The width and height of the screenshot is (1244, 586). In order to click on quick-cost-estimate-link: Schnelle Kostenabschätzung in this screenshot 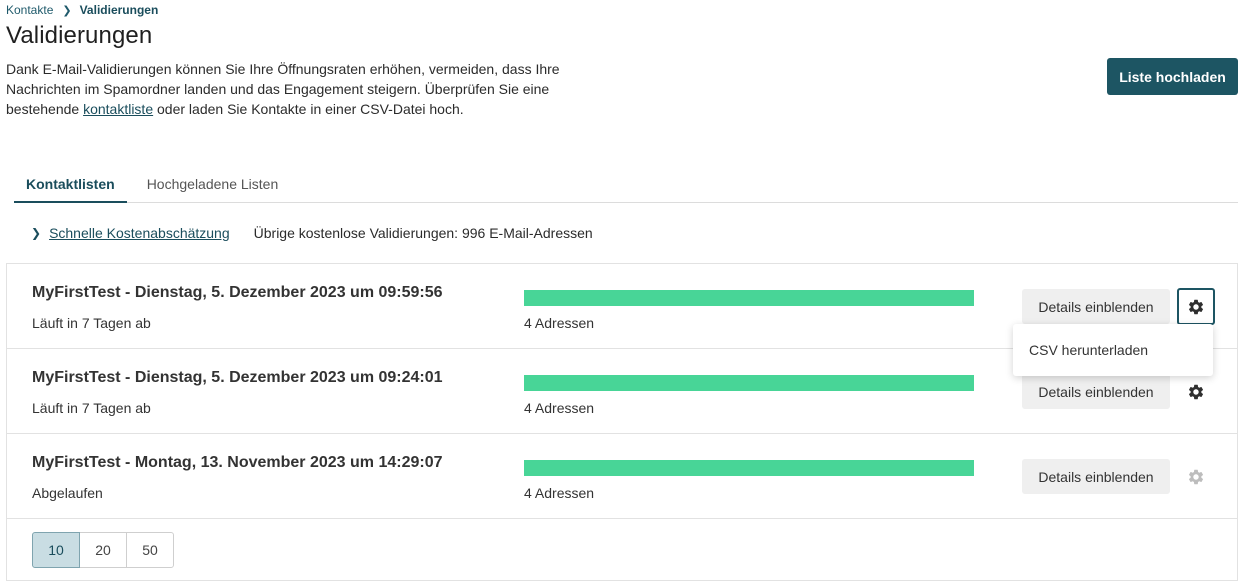, I will do `click(139, 233)`.